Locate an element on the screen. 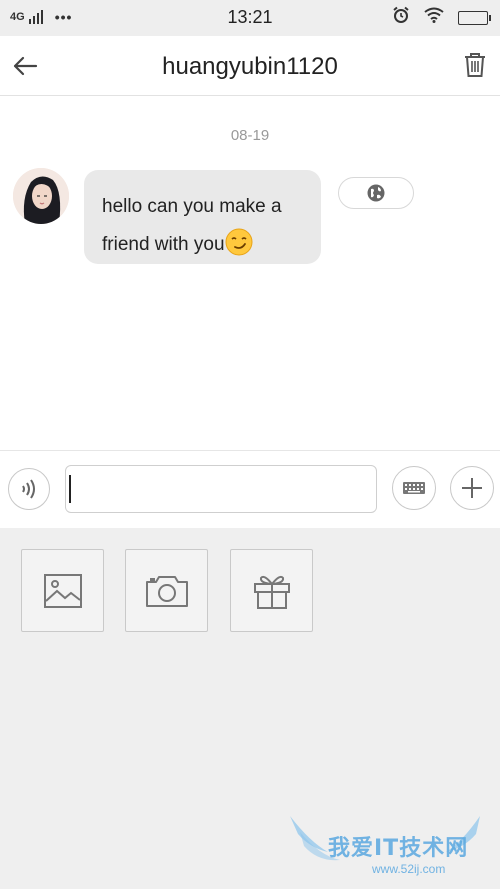 The image size is (500, 889). image-icon is located at coordinates (62, 590).